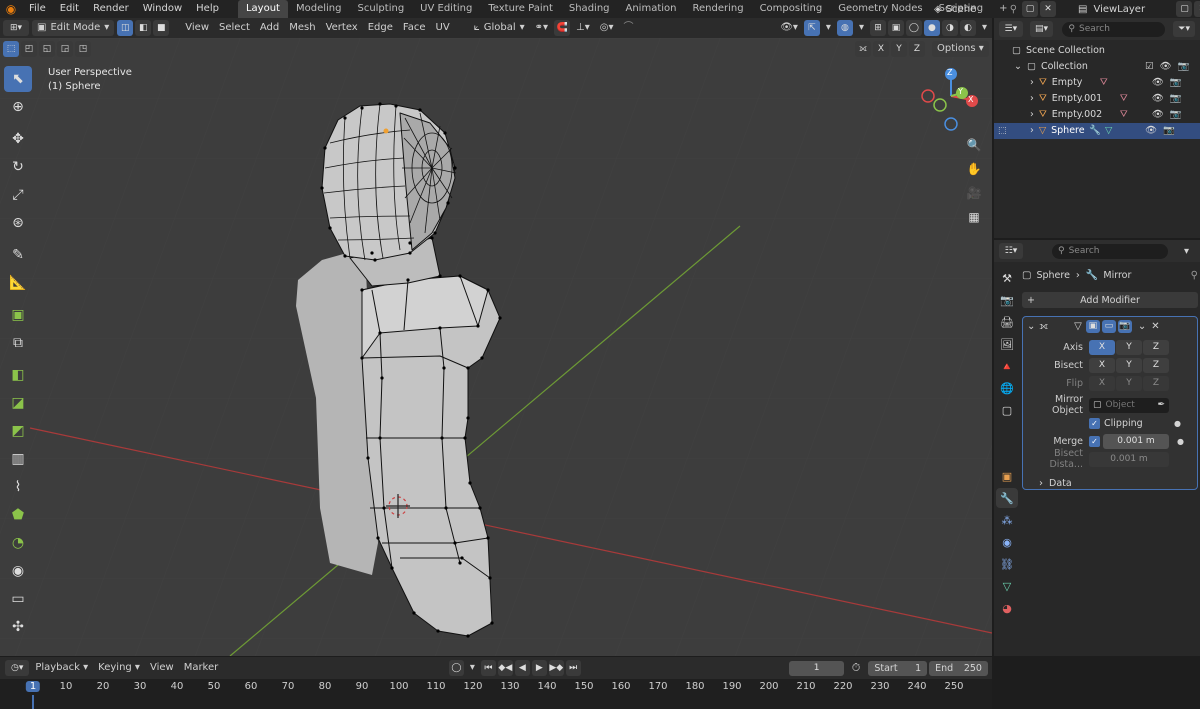  I want to click on move-tool-icon: ✥, so click(18, 139).